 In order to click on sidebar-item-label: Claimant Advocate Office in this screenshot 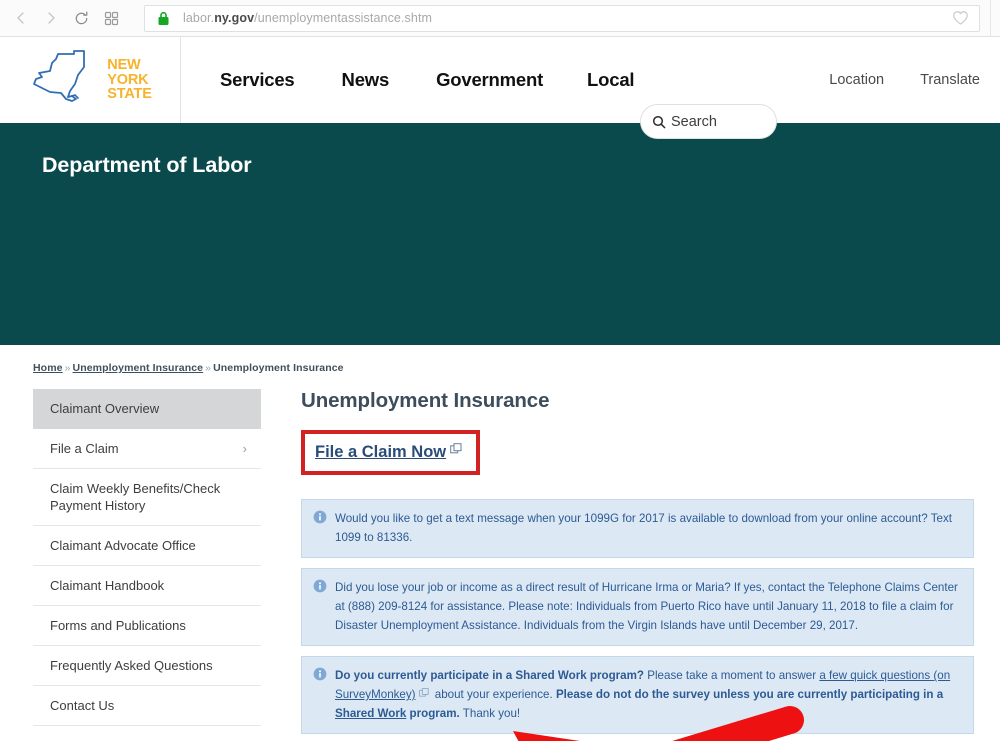, I will do `click(123, 545)`.